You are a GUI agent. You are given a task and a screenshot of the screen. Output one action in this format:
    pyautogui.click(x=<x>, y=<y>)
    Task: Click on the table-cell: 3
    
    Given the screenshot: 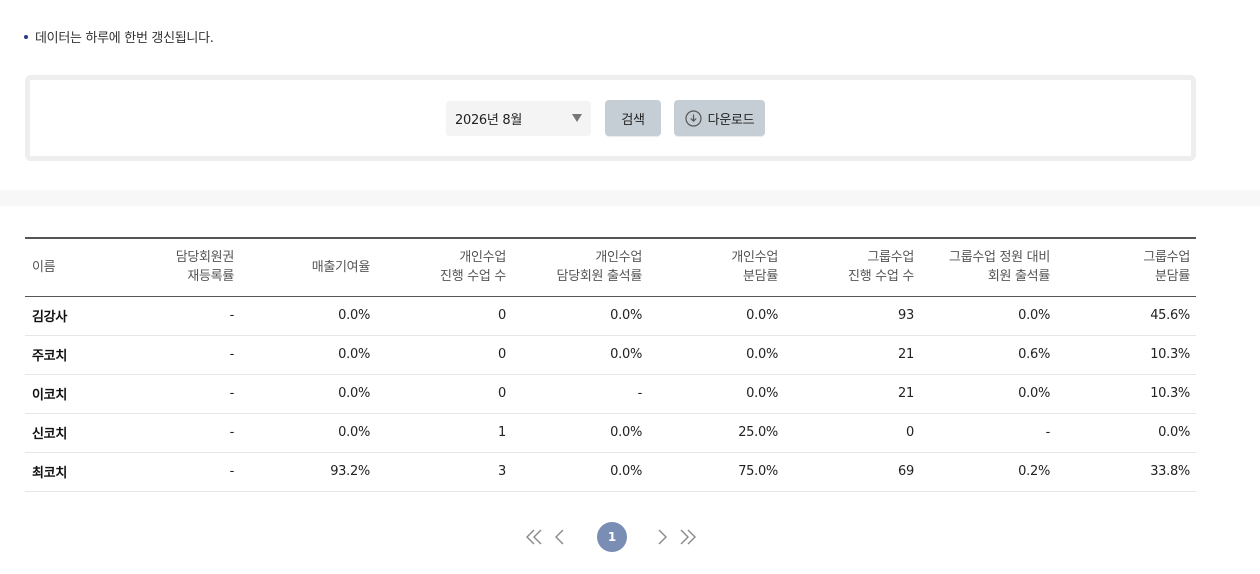 What is the action you would take?
    pyautogui.click(x=444, y=472)
    